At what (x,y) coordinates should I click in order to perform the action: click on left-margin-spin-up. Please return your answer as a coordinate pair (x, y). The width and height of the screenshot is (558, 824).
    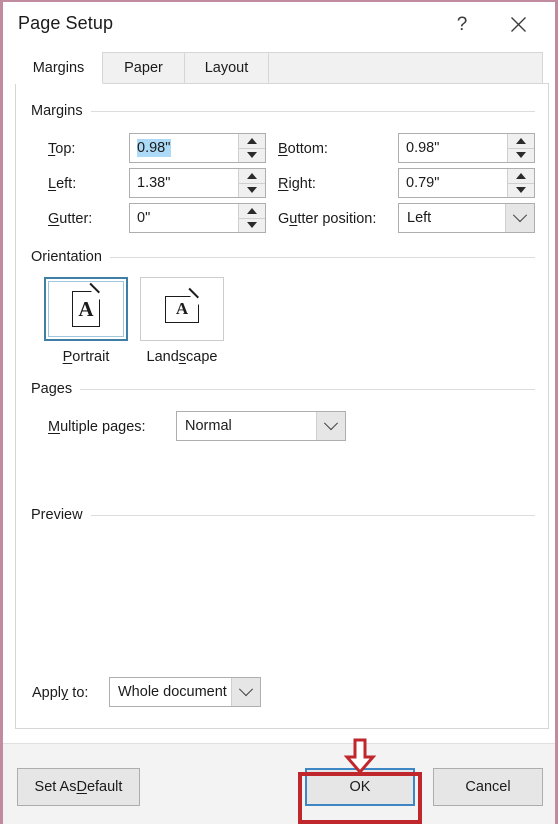
    Looking at the image, I should click on (252, 176).